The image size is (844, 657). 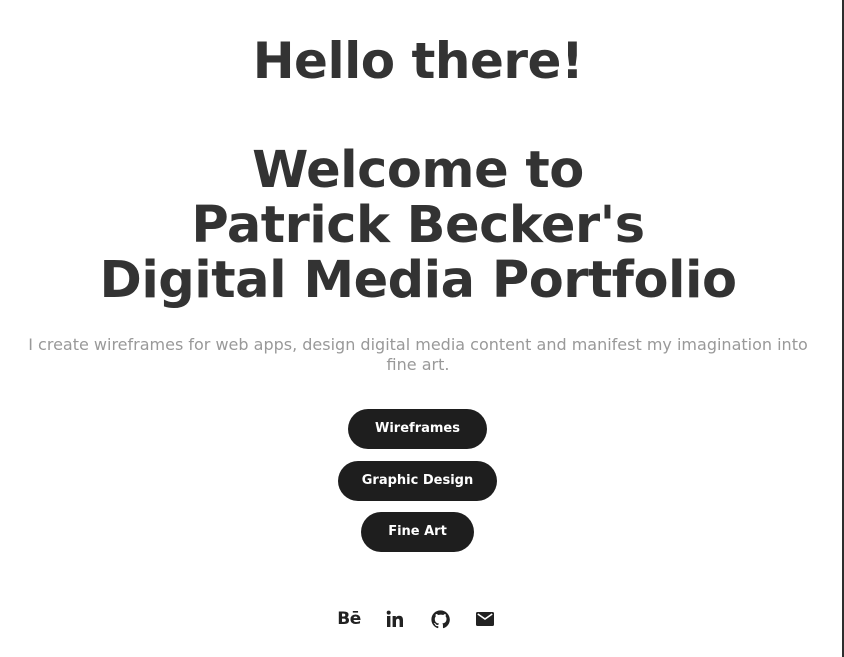 I want to click on behance-link: Bē, so click(x=349, y=619).